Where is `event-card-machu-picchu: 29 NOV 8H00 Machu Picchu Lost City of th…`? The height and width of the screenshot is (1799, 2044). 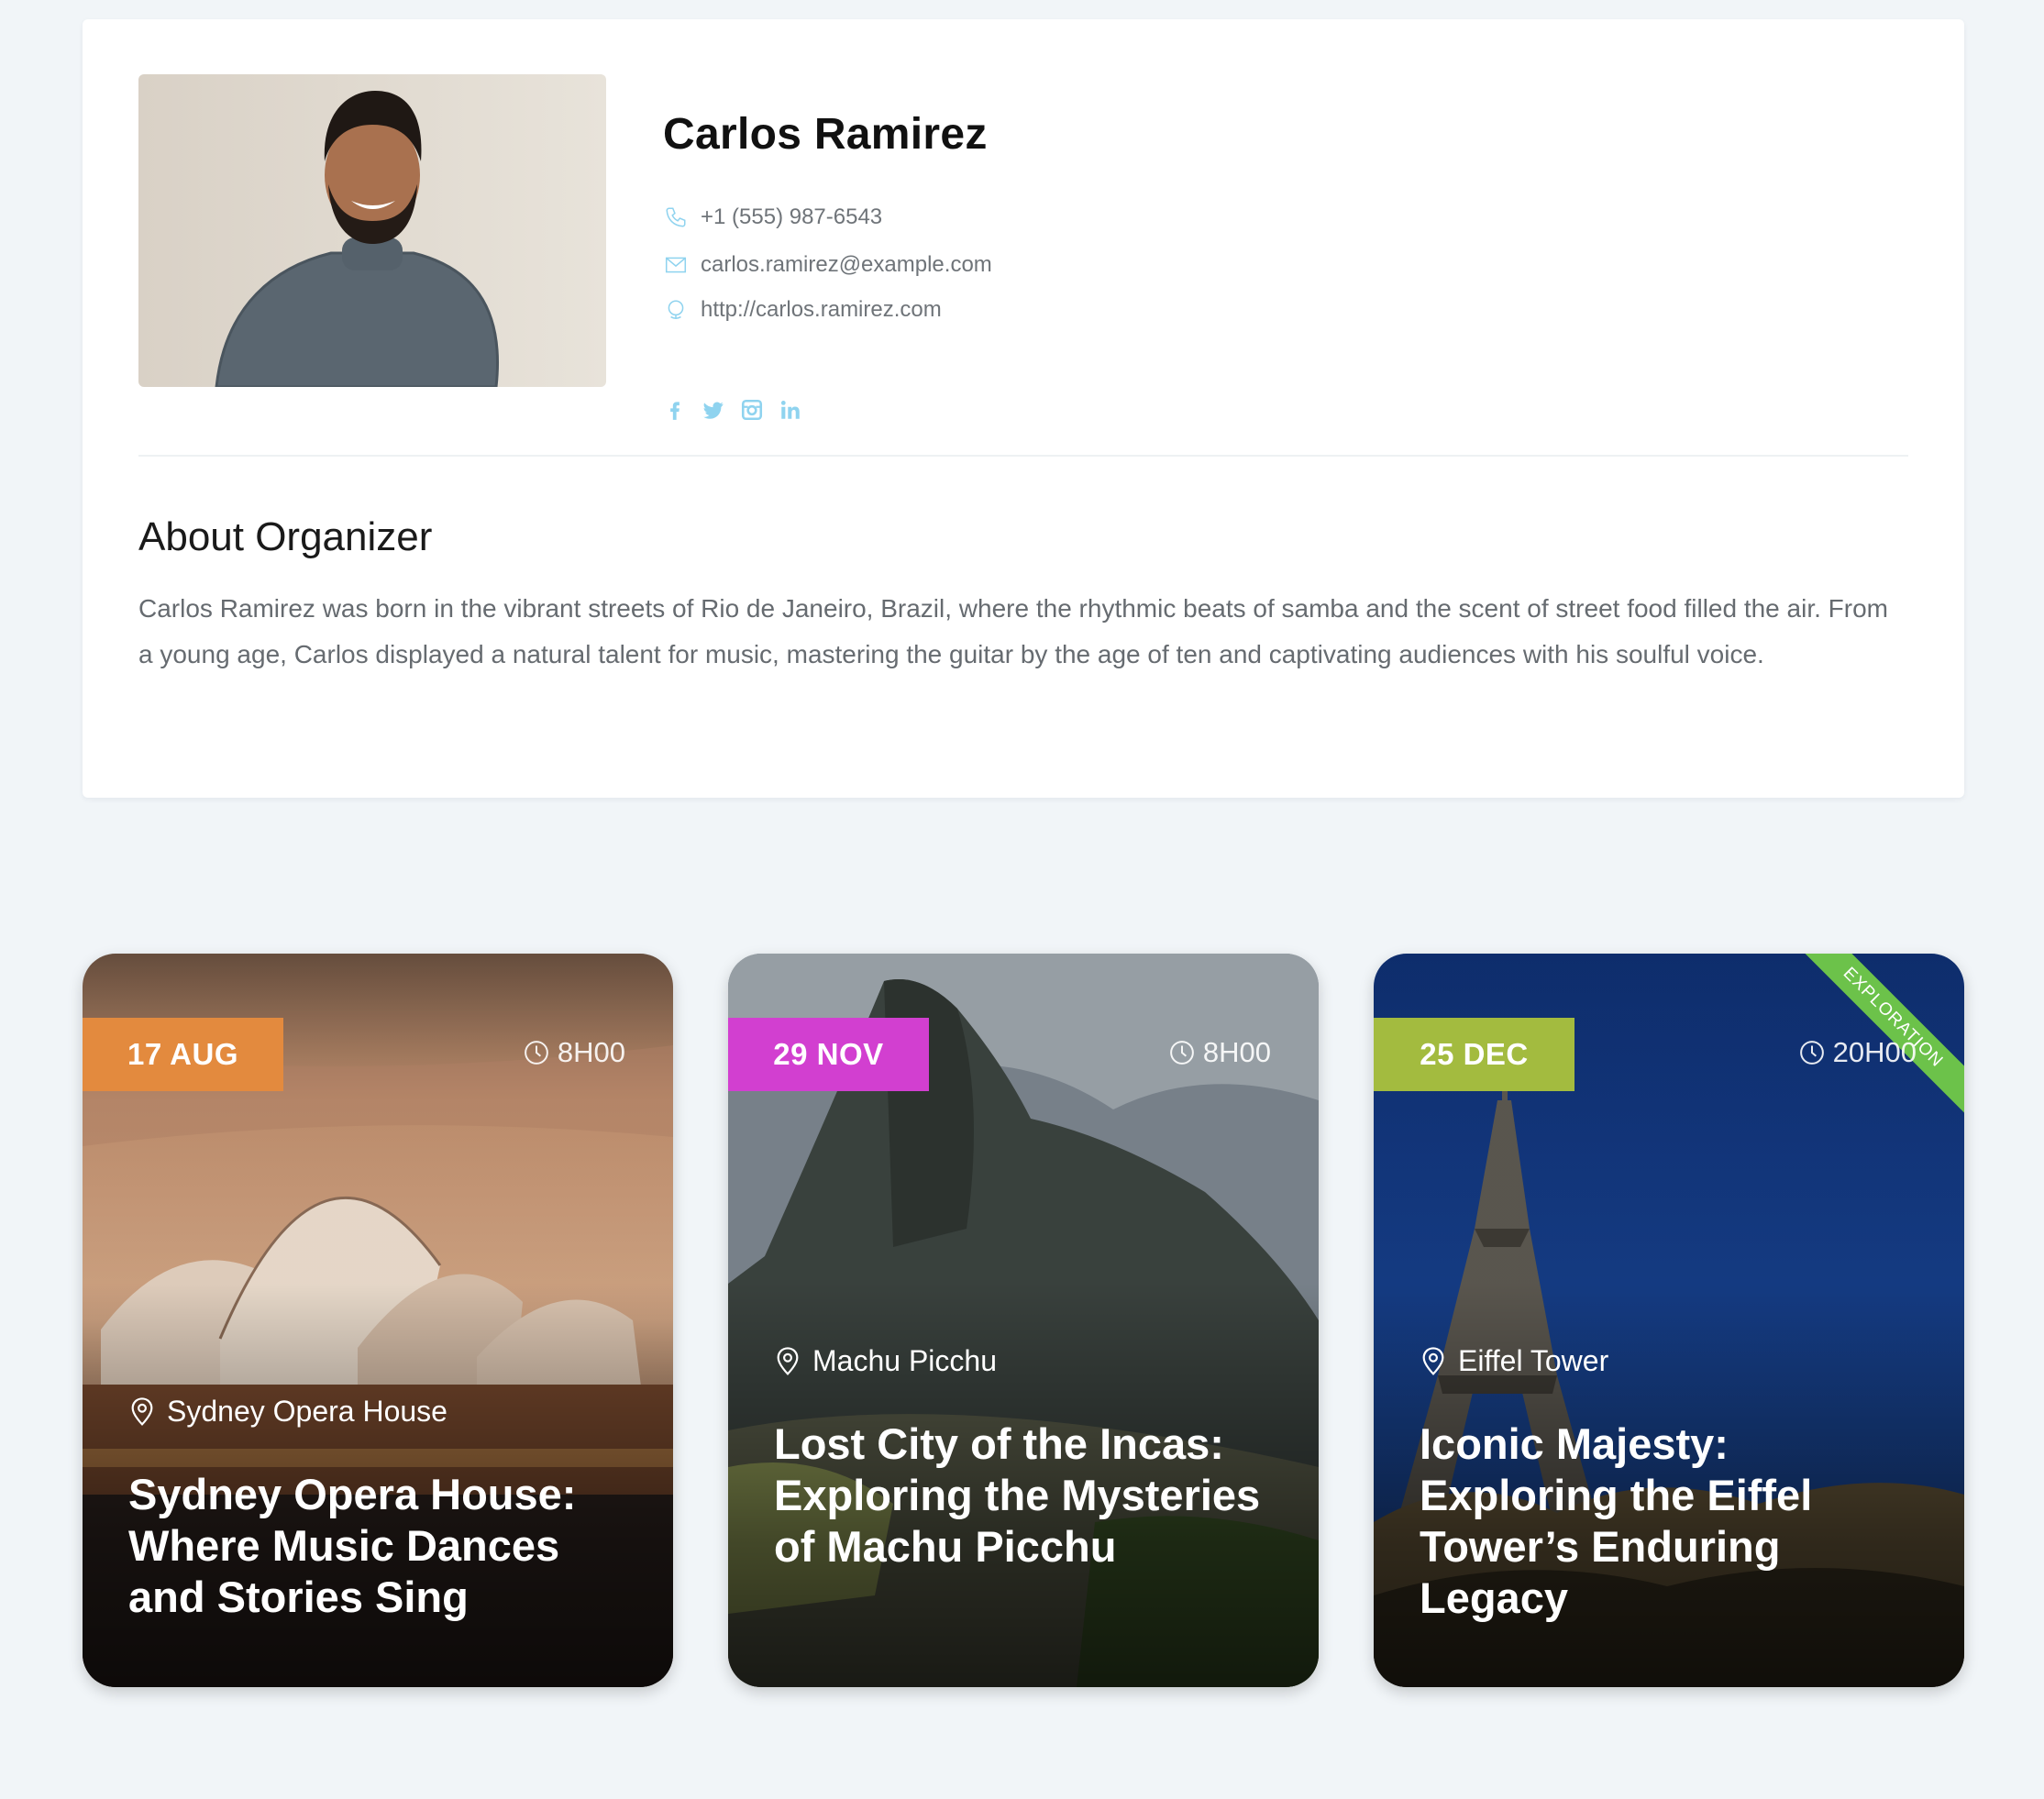 event-card-machu-picchu: 29 NOV 8H00 Machu Picchu Lost City of th… is located at coordinates (1024, 1320).